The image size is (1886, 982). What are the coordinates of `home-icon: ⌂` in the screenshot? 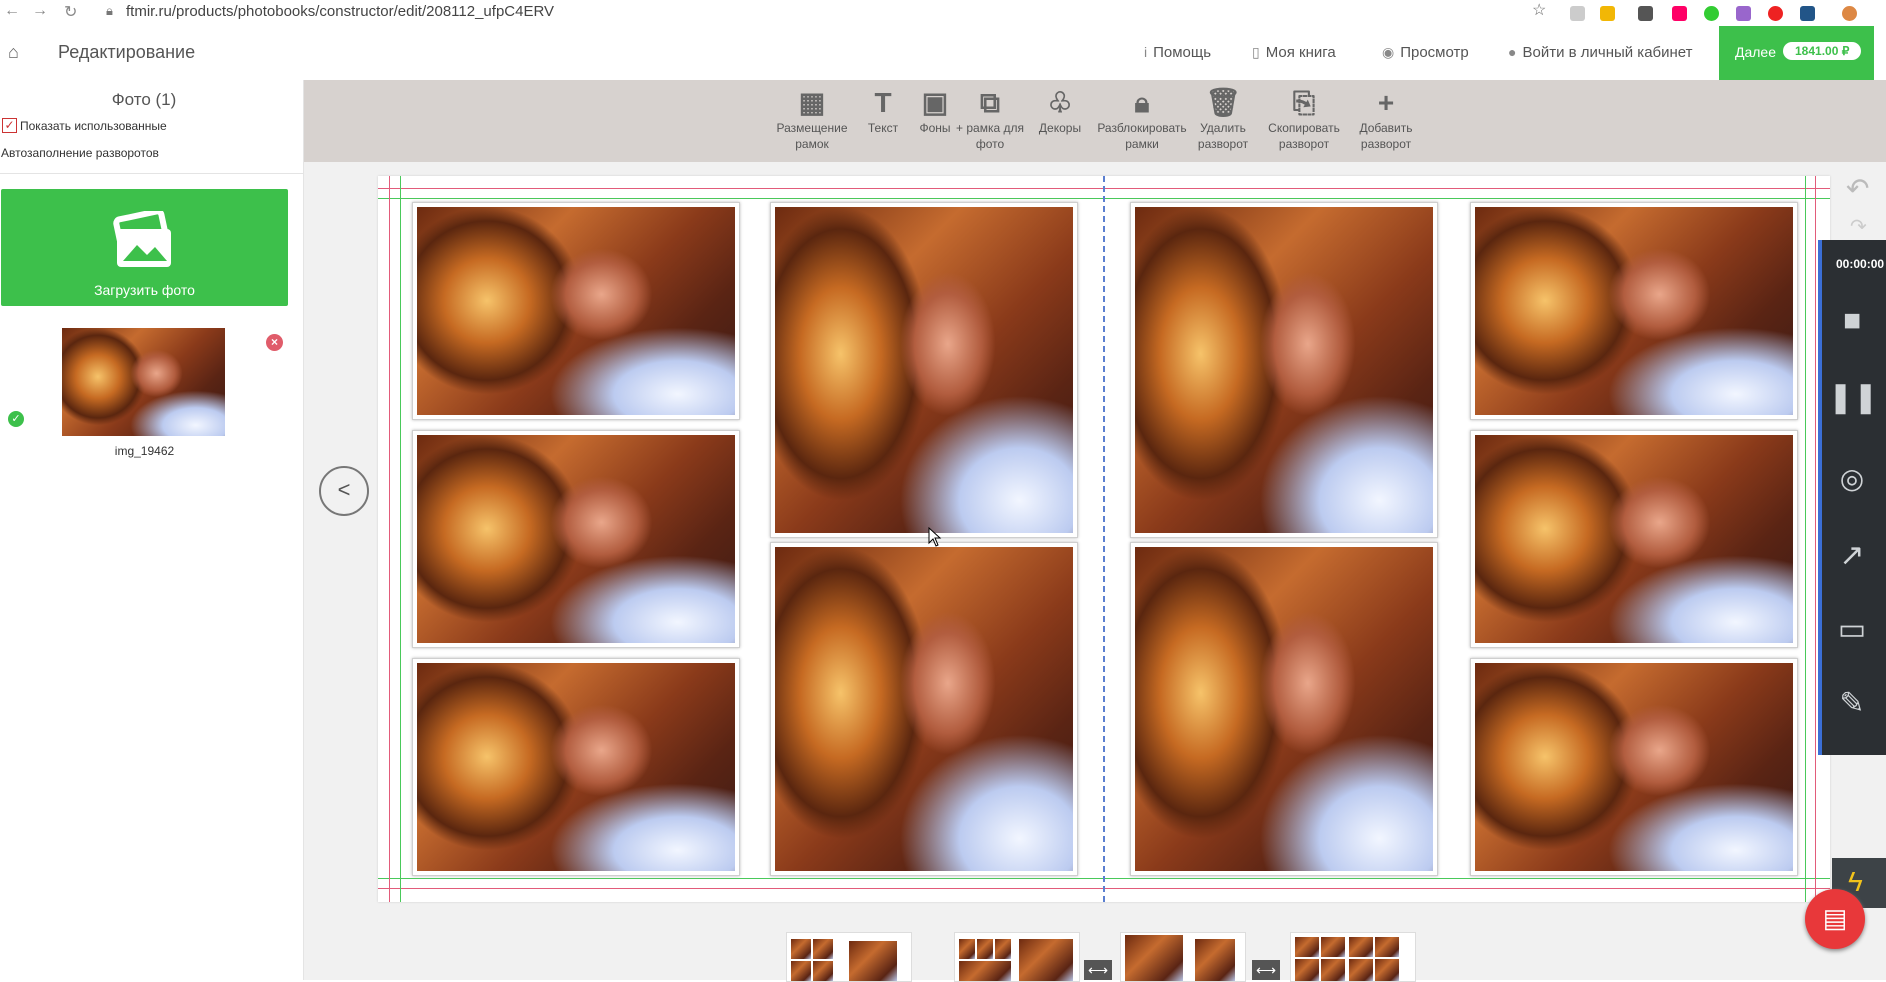 It's located at (13, 52).